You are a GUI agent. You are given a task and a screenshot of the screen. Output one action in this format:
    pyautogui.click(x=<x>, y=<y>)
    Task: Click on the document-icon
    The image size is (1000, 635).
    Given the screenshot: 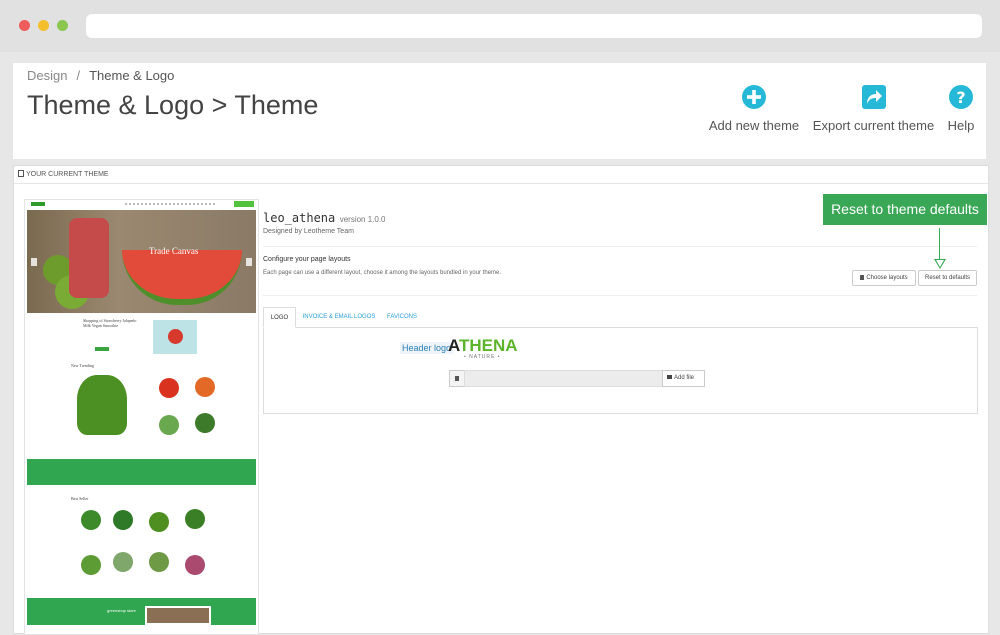 What is the action you would take?
    pyautogui.click(x=457, y=378)
    